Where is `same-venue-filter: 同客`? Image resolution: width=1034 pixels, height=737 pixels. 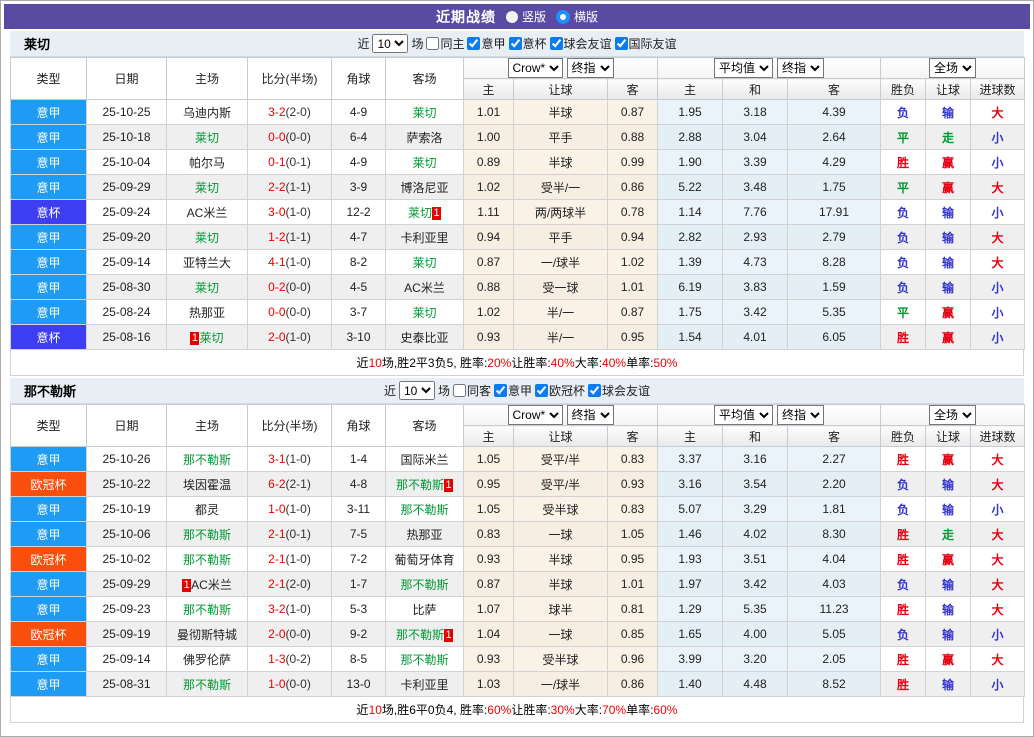 same-venue-filter: 同客 is located at coordinates (471, 390).